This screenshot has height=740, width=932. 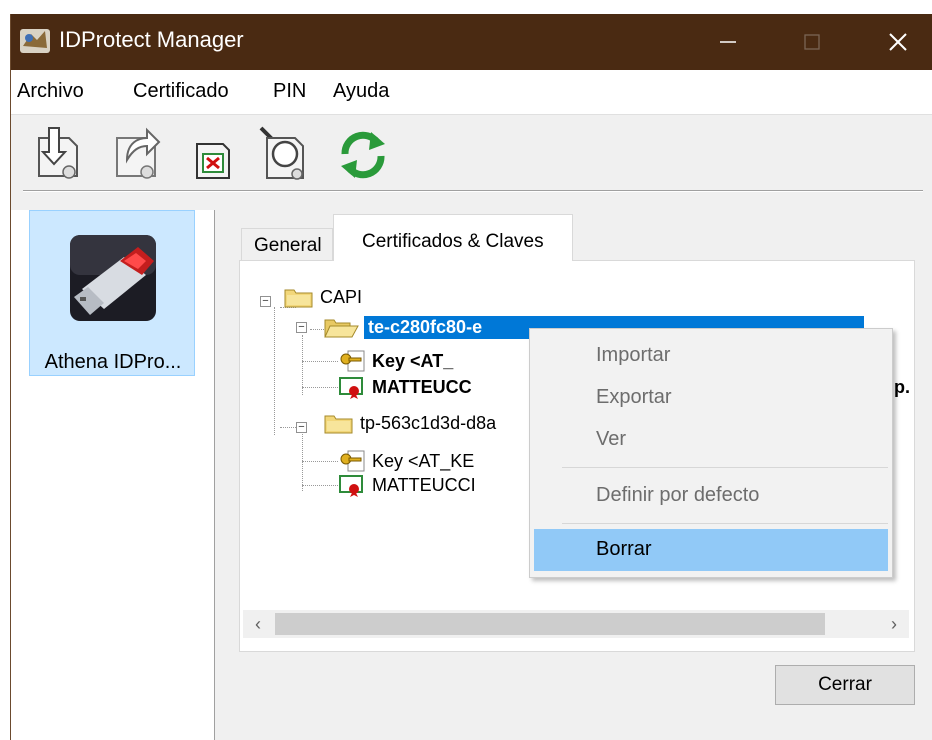 I want to click on toolbar-separator, so click(x=473, y=191).